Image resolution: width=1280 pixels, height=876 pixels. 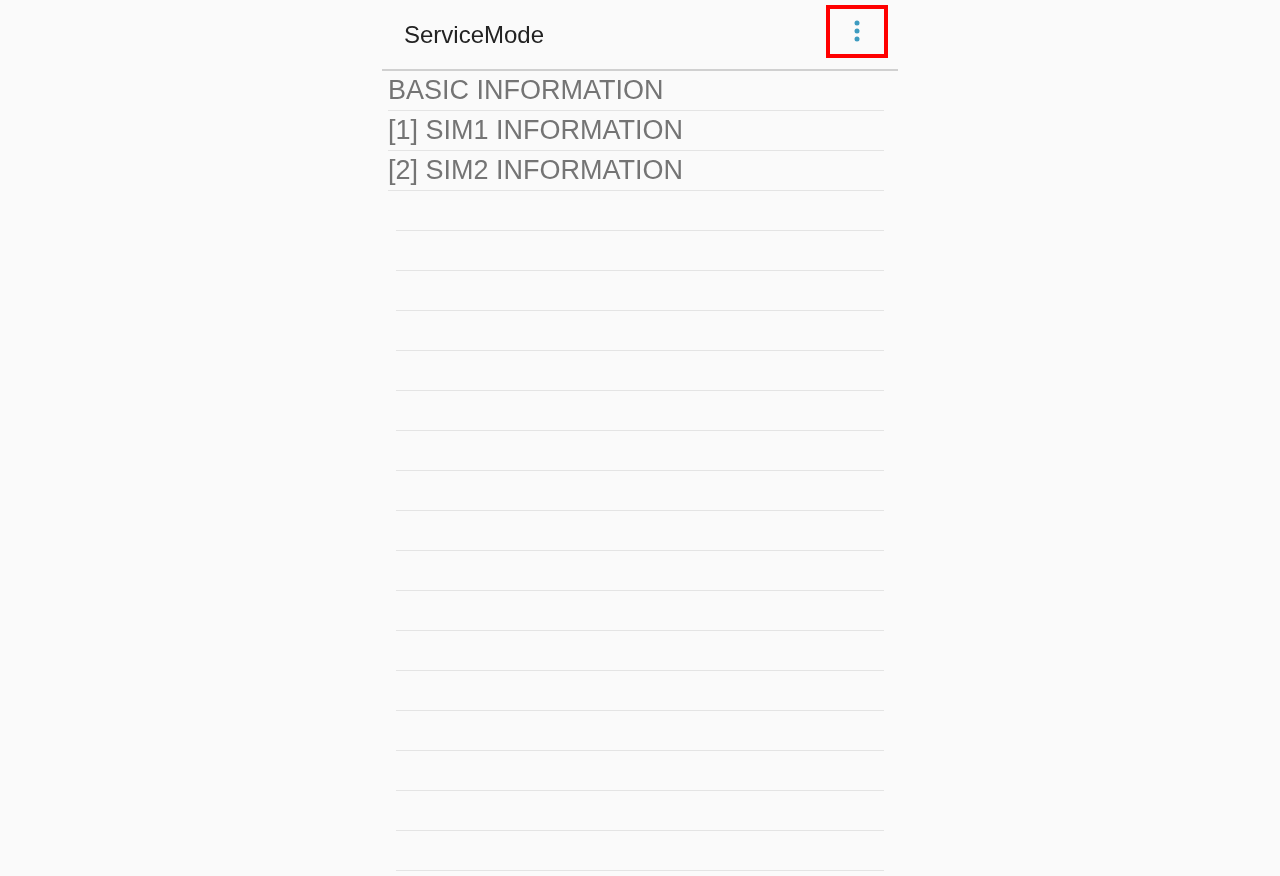 I want to click on menu-item: [1] SIM1 INFORMATION, so click(x=536, y=130).